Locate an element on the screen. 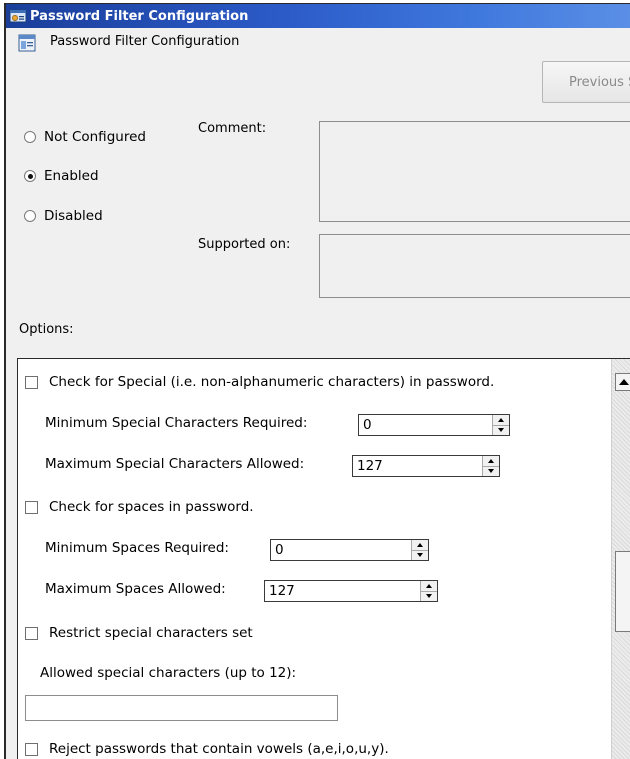 This screenshot has height=759, width=630. check-spaces-option: Check for spaces in password. is located at coordinates (139, 507).